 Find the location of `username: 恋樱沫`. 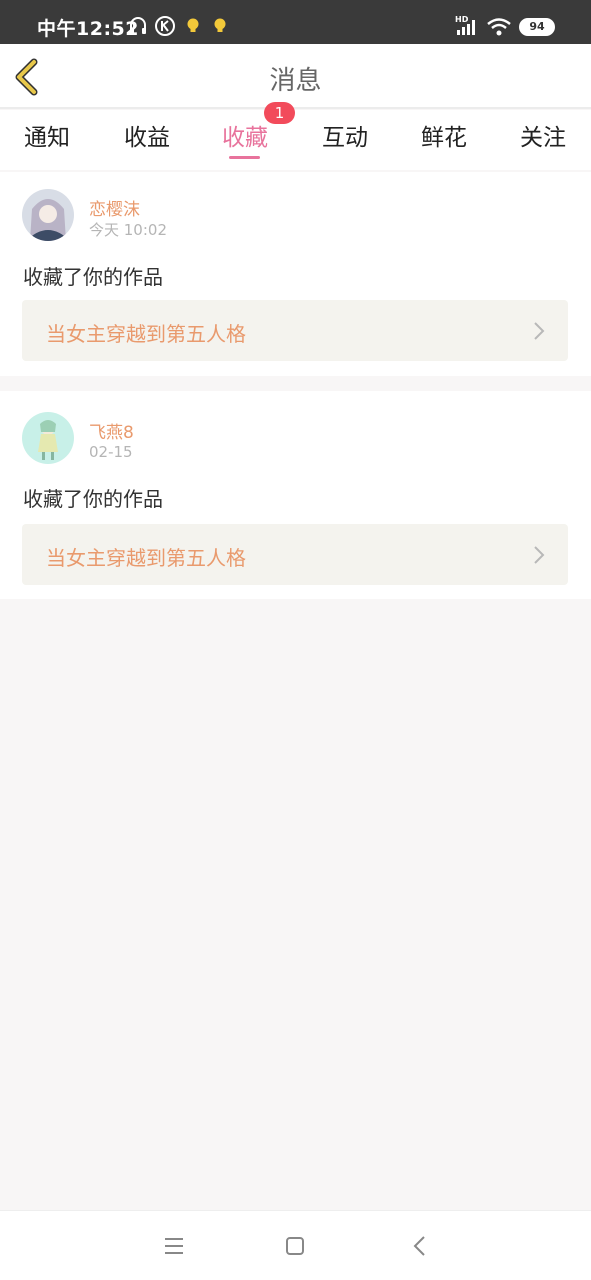

username: 恋樱沫 is located at coordinates (114, 207).